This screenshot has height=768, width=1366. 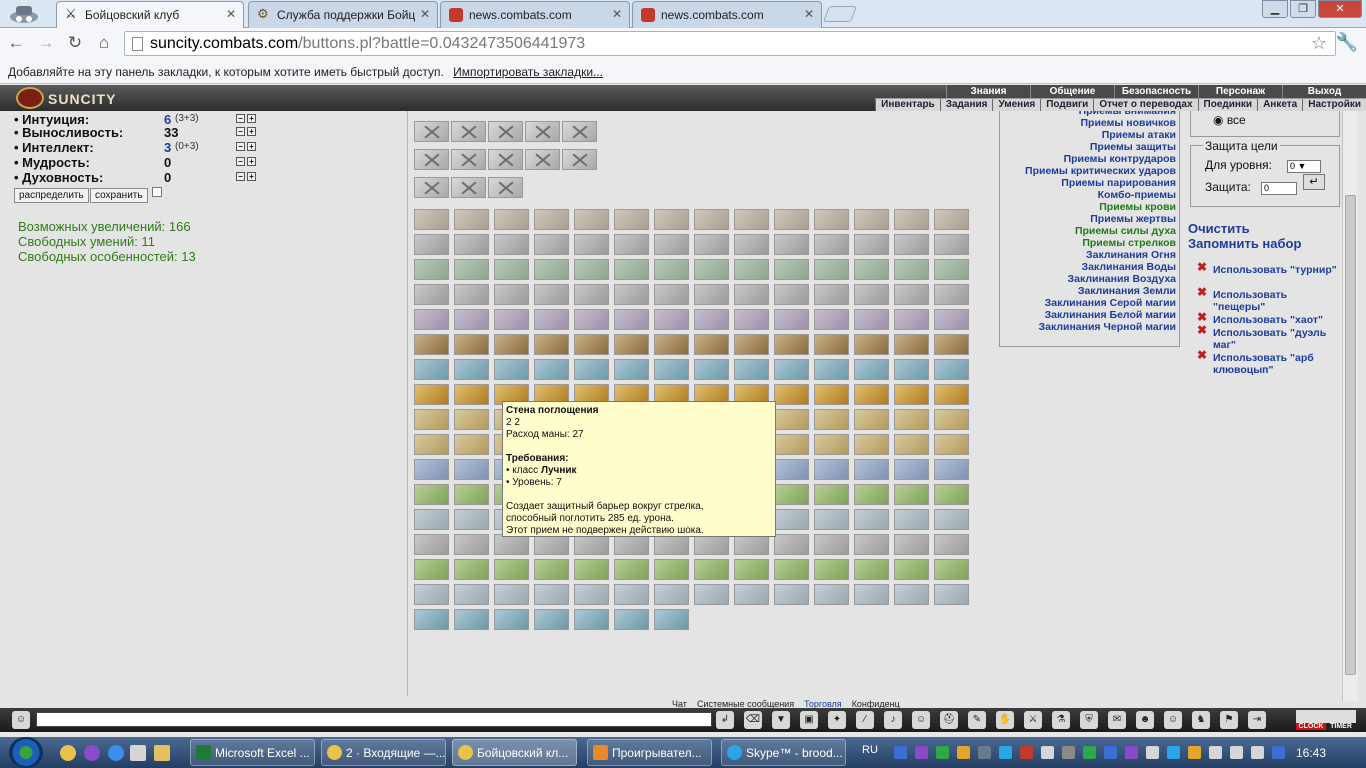 I want to click on category-link: Приемы жертвы, so click(x=1133, y=219).